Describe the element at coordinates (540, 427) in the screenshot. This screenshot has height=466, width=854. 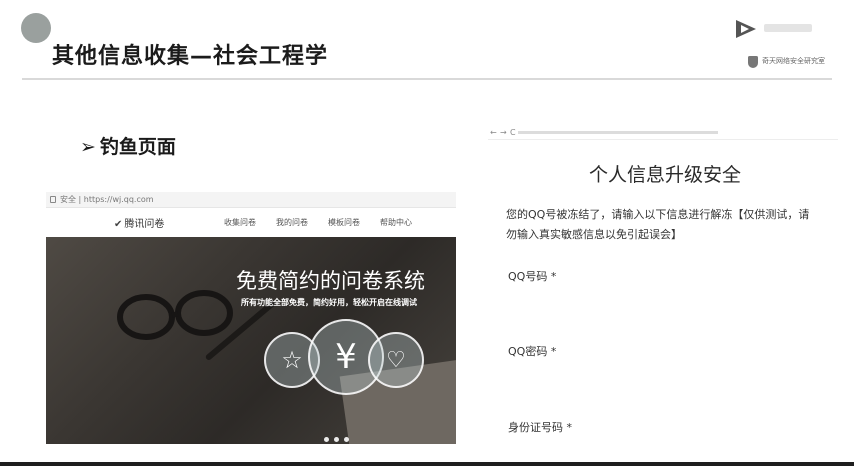
I see `id-number-label: 身份证号码 *` at that location.